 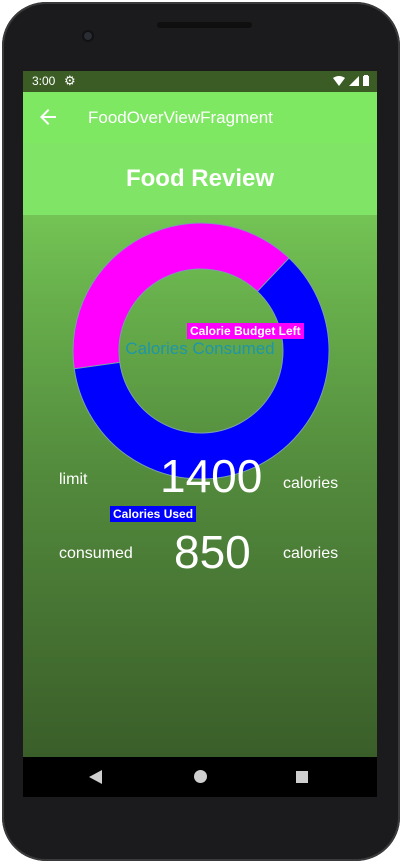 I want to click on status-time: 3:00, so click(x=44, y=81).